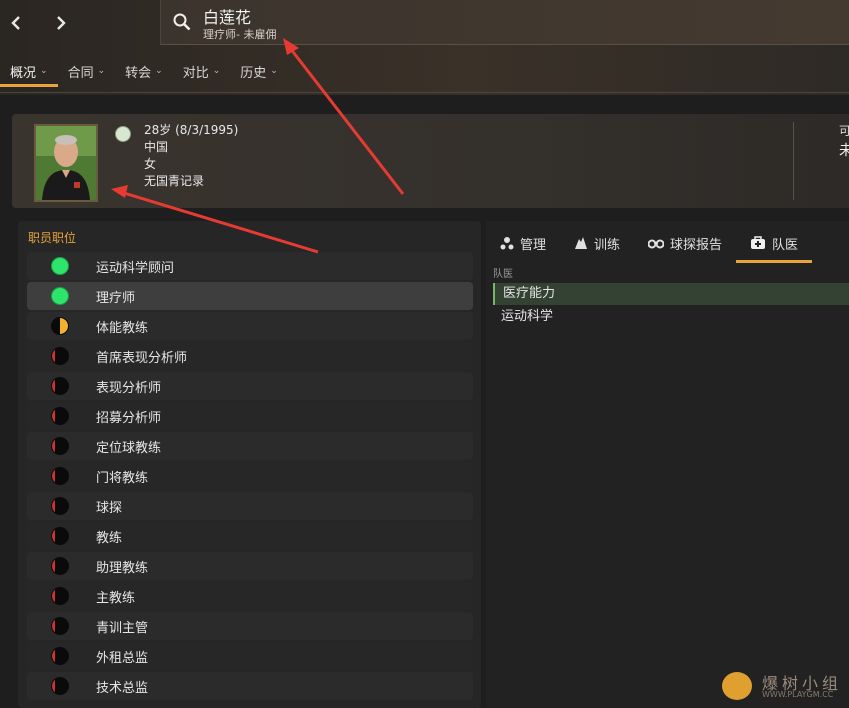 This screenshot has height=708, width=849. What do you see at coordinates (581, 243) in the screenshot?
I see `training-icon` at bounding box center [581, 243].